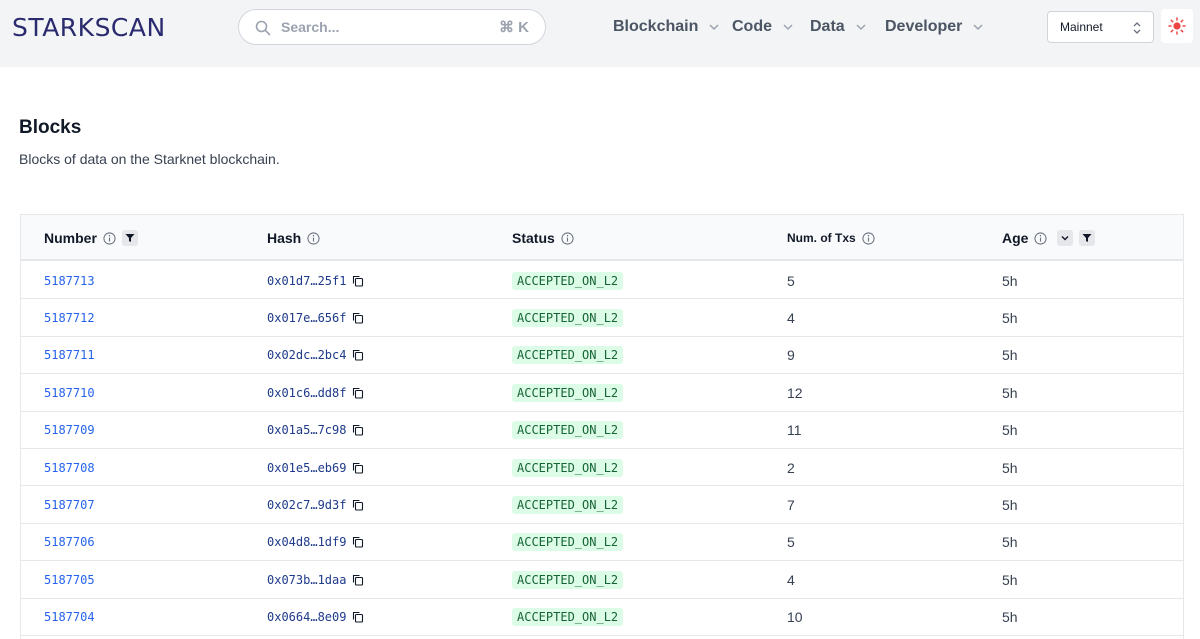  Describe the element at coordinates (69, 318) in the screenshot. I see `block-number-link: 5187712` at that location.